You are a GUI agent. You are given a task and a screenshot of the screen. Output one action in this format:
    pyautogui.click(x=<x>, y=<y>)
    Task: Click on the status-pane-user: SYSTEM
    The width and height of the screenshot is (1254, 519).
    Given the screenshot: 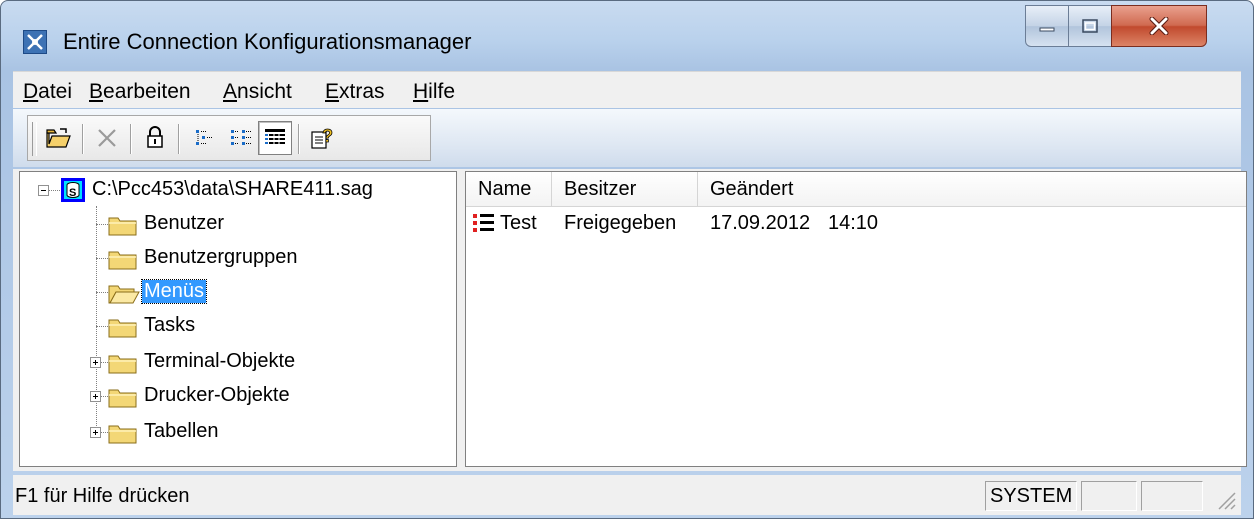 What is the action you would take?
    pyautogui.click(x=1031, y=496)
    